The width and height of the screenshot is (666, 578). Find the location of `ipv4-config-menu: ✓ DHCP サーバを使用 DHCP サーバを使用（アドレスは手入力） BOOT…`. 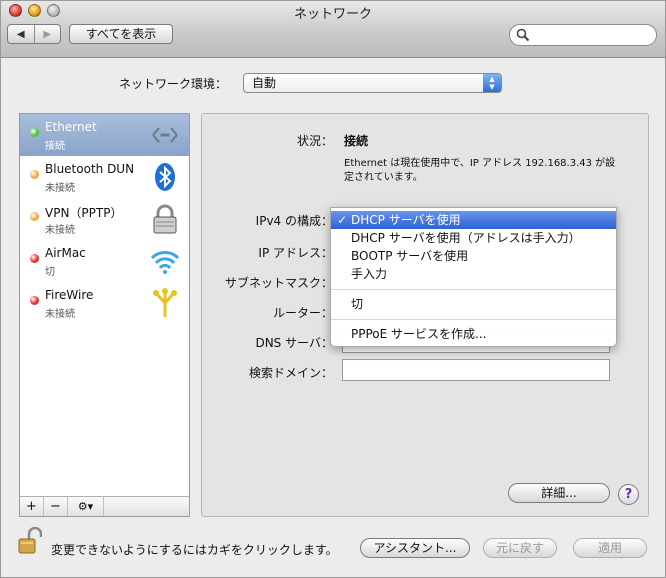

ipv4-config-menu: ✓ DHCP サーバを使用 DHCP サーバを使用（アドレスは手入力） BOOT… is located at coordinates (473, 277).